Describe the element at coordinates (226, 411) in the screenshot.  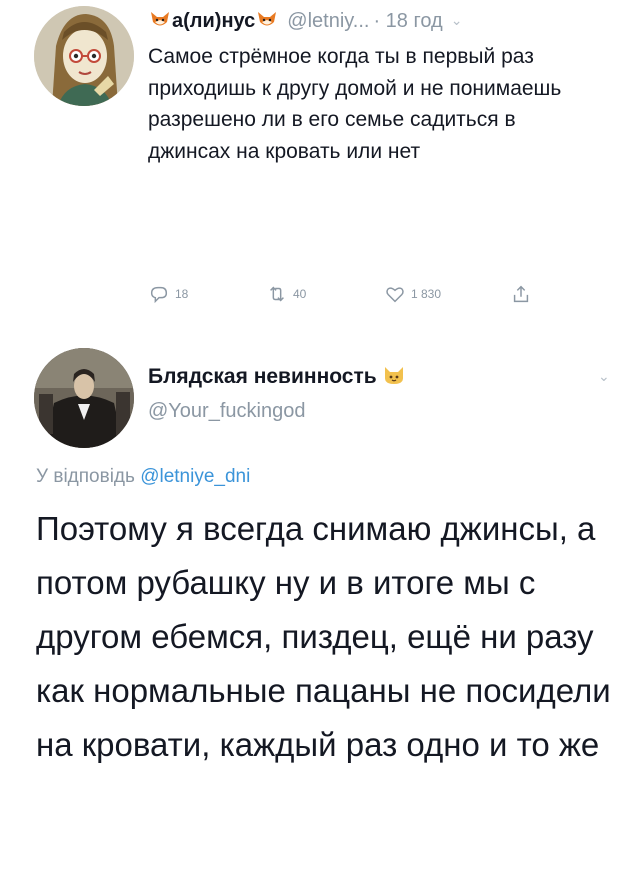
I see `author-handle: @Your_fuckingod` at that location.